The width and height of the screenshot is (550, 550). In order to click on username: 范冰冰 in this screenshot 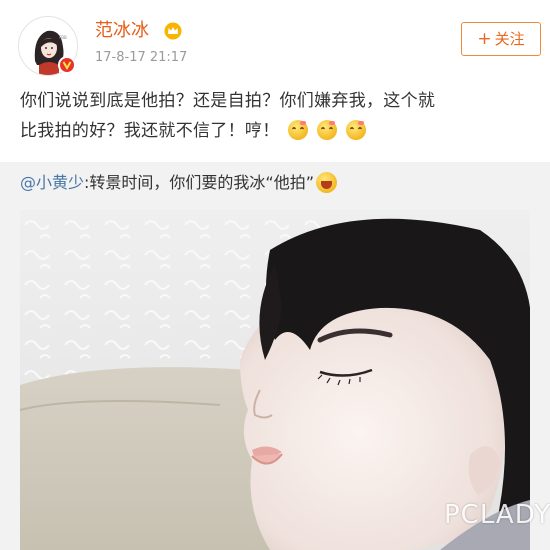, I will do `click(122, 31)`.